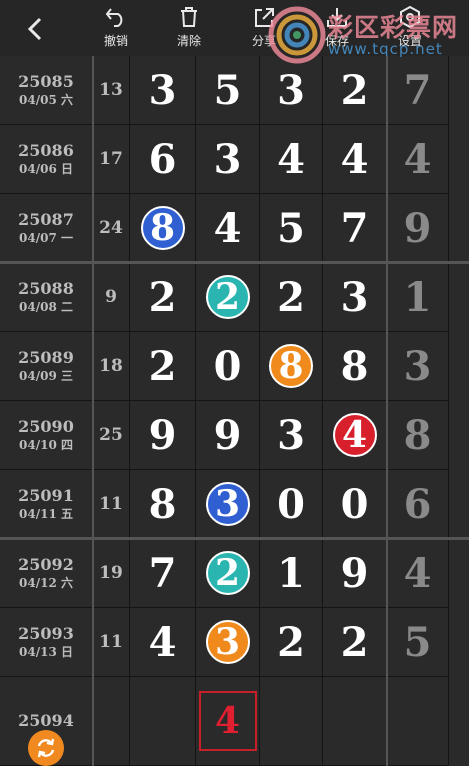 The height and width of the screenshot is (766, 469). Describe the element at coordinates (46, 435) in the screenshot. I see `issue-cell: 25090 04/10 四` at that location.